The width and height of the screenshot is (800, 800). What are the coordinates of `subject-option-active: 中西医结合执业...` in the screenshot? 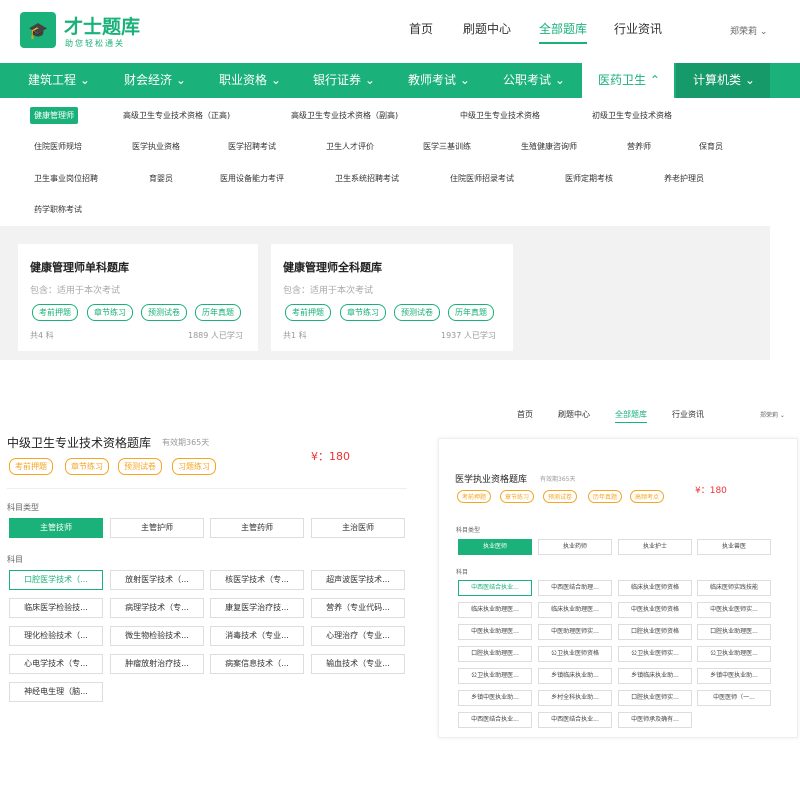 It's located at (495, 588).